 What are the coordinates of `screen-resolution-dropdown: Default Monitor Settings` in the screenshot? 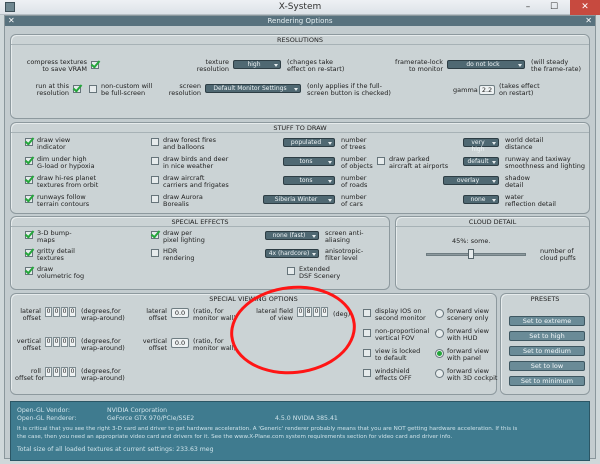 It's located at (253, 88).